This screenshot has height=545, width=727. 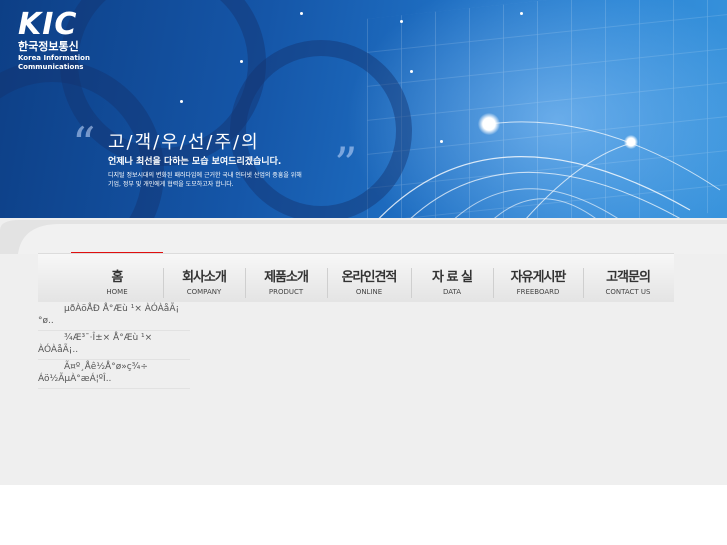 What do you see at coordinates (51, 67) in the screenshot?
I see `logo-english-2: Communications` at bounding box center [51, 67].